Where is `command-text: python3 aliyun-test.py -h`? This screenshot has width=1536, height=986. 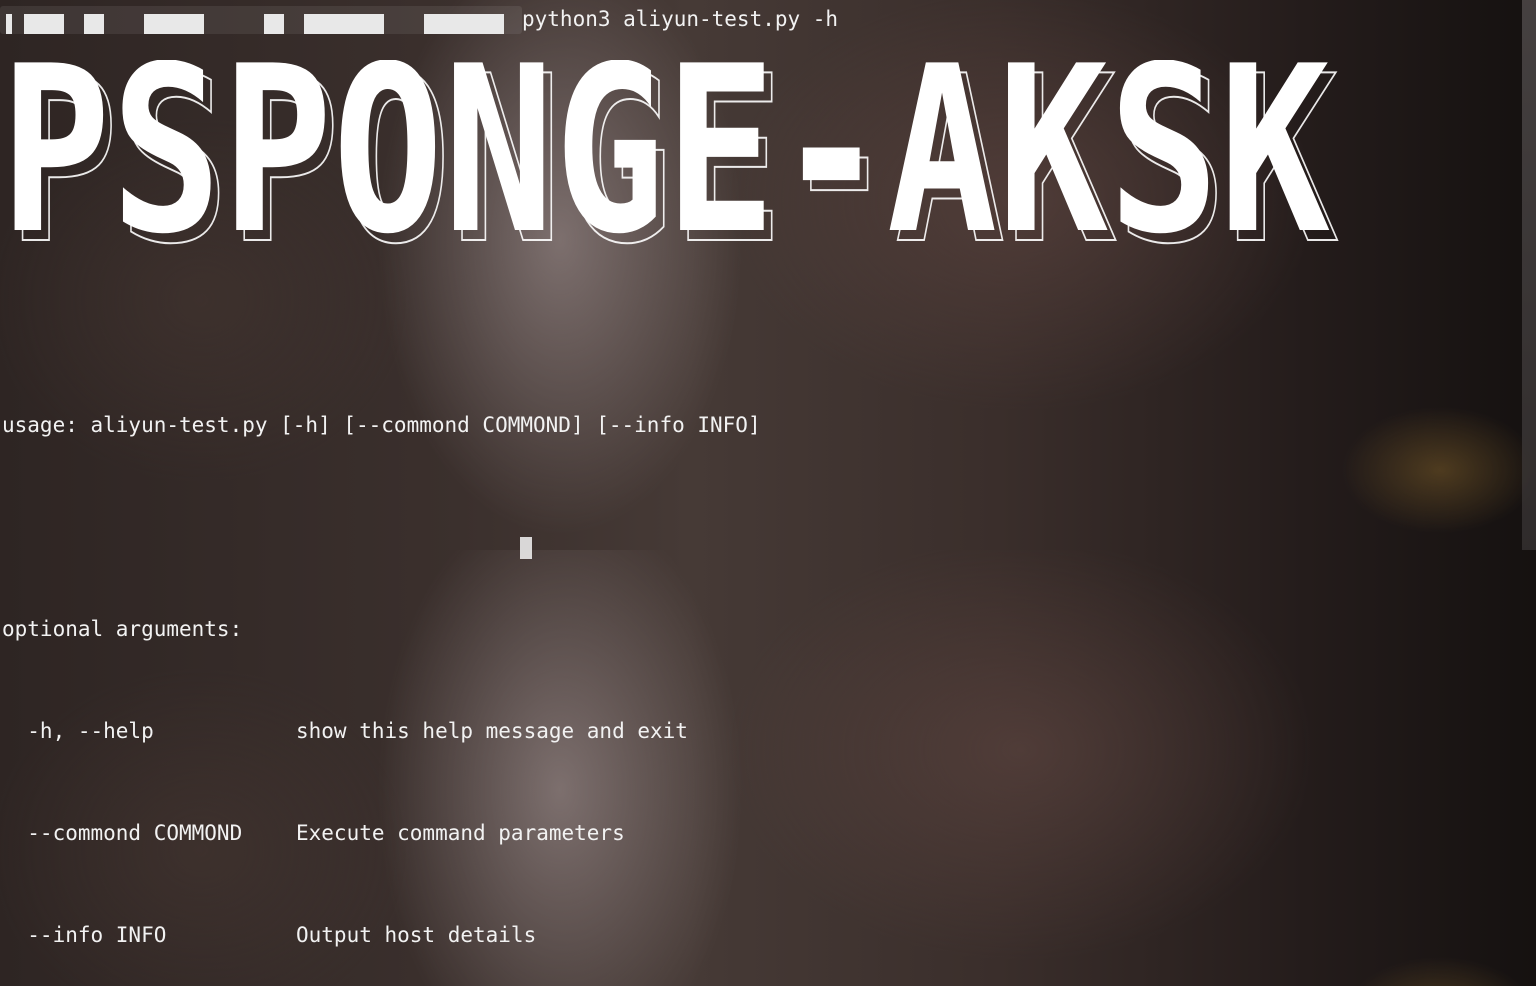
command-text: python3 aliyun-test.py -h is located at coordinates (680, 19).